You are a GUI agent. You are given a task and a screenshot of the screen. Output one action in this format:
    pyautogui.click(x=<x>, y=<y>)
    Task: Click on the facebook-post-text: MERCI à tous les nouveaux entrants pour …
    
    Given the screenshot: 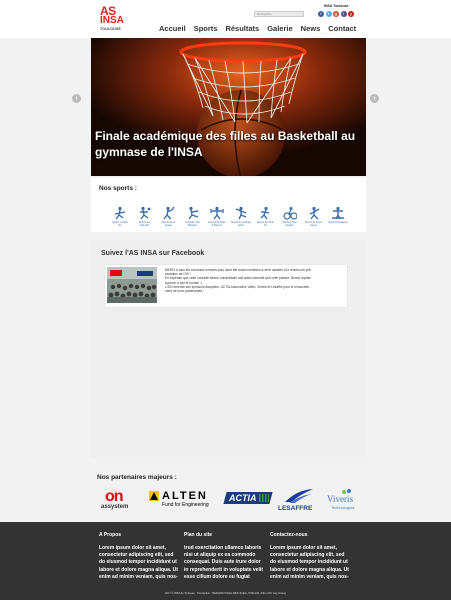 What is the action you would take?
    pyautogui.click(x=238, y=281)
    